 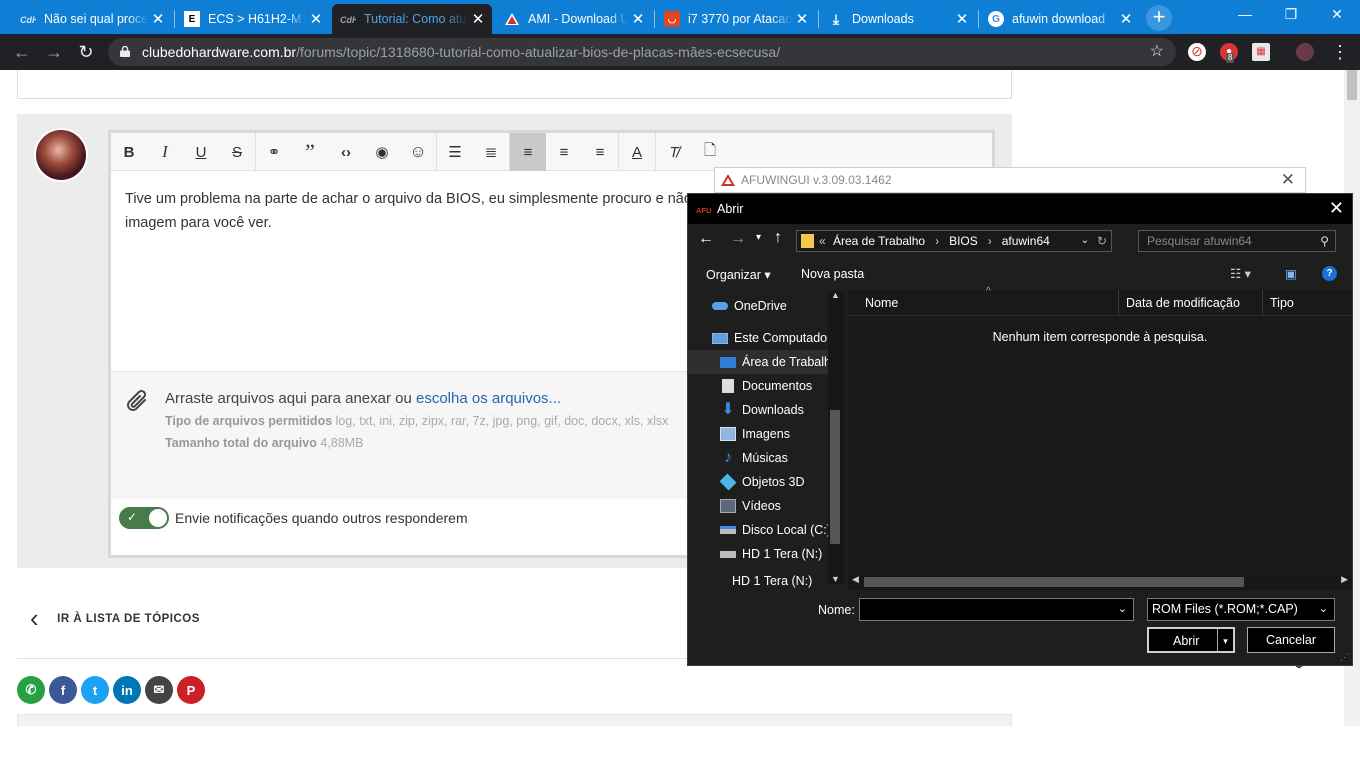 I want to click on forward-button: →, so click(x=54, y=52).